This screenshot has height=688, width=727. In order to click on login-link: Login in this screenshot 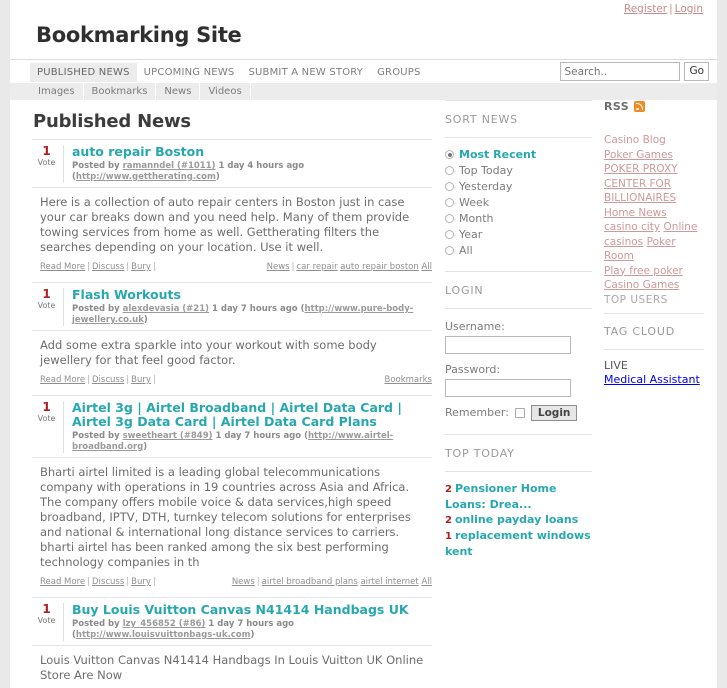, I will do `click(689, 9)`.